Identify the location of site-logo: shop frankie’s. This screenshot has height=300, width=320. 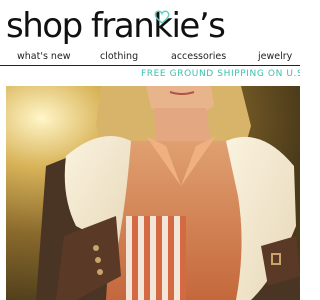
(150, 26).